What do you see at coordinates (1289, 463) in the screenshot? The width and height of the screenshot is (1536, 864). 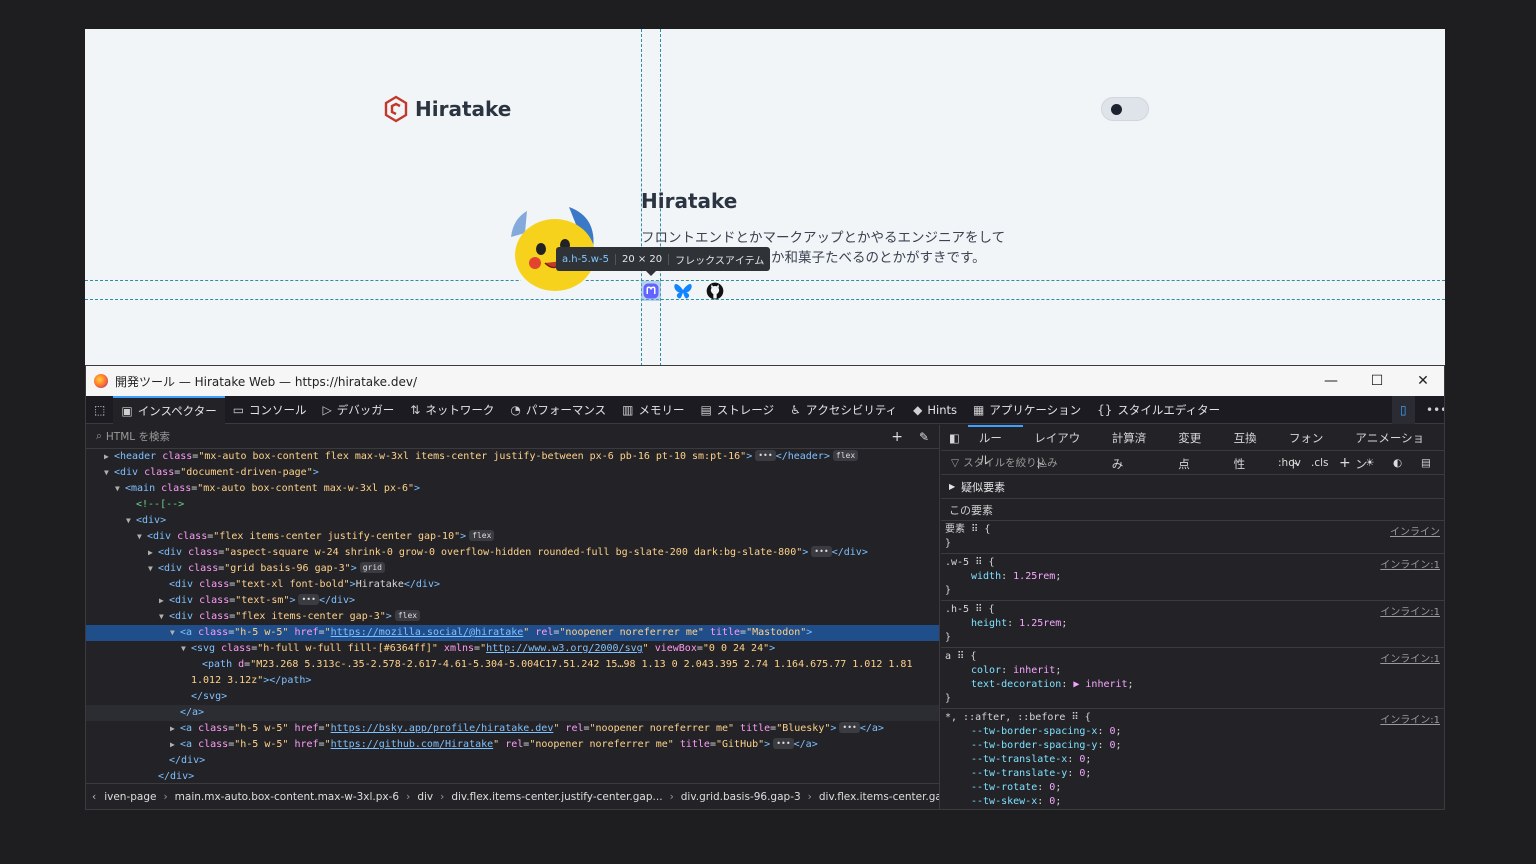 I see `hov-button: :hov` at bounding box center [1289, 463].